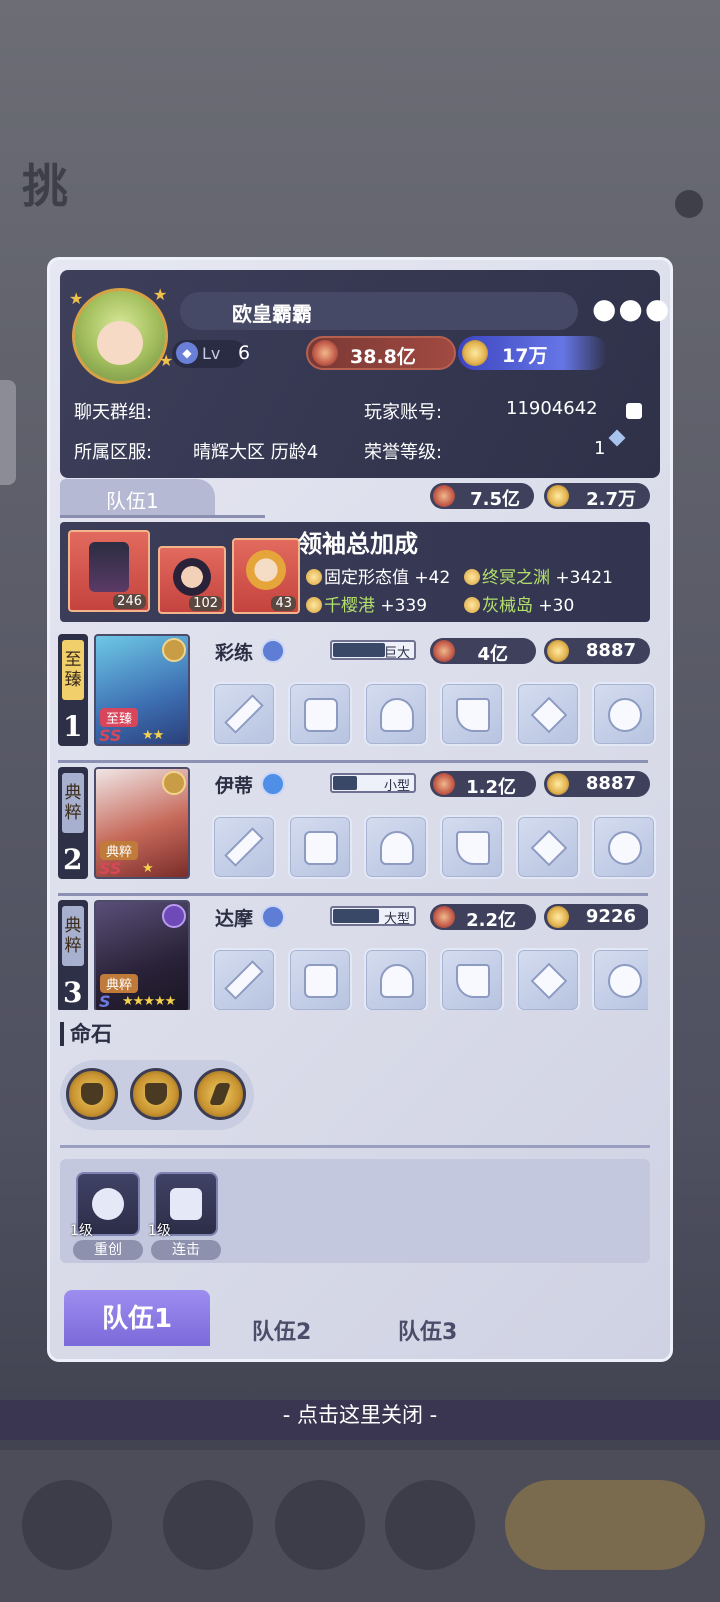 This screenshot has width=720, height=1602. I want to click on hero-score-pill: 9226, so click(596, 917).